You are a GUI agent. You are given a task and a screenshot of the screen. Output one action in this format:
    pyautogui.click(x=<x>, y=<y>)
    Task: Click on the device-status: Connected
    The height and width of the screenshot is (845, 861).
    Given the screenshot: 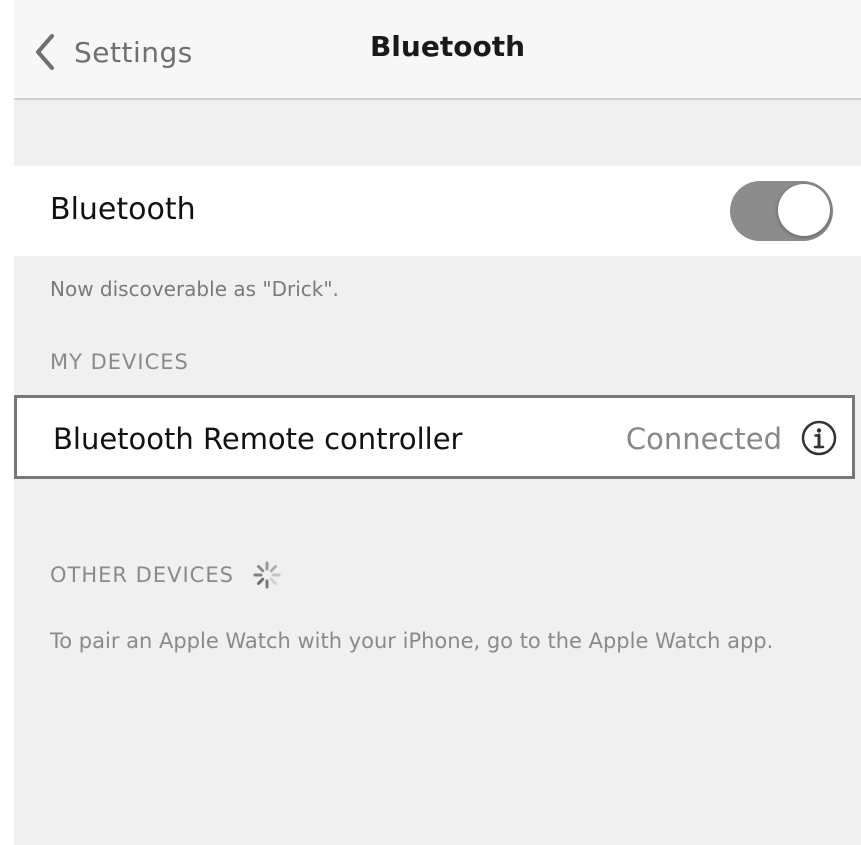 What is the action you would take?
    pyautogui.click(x=703, y=439)
    